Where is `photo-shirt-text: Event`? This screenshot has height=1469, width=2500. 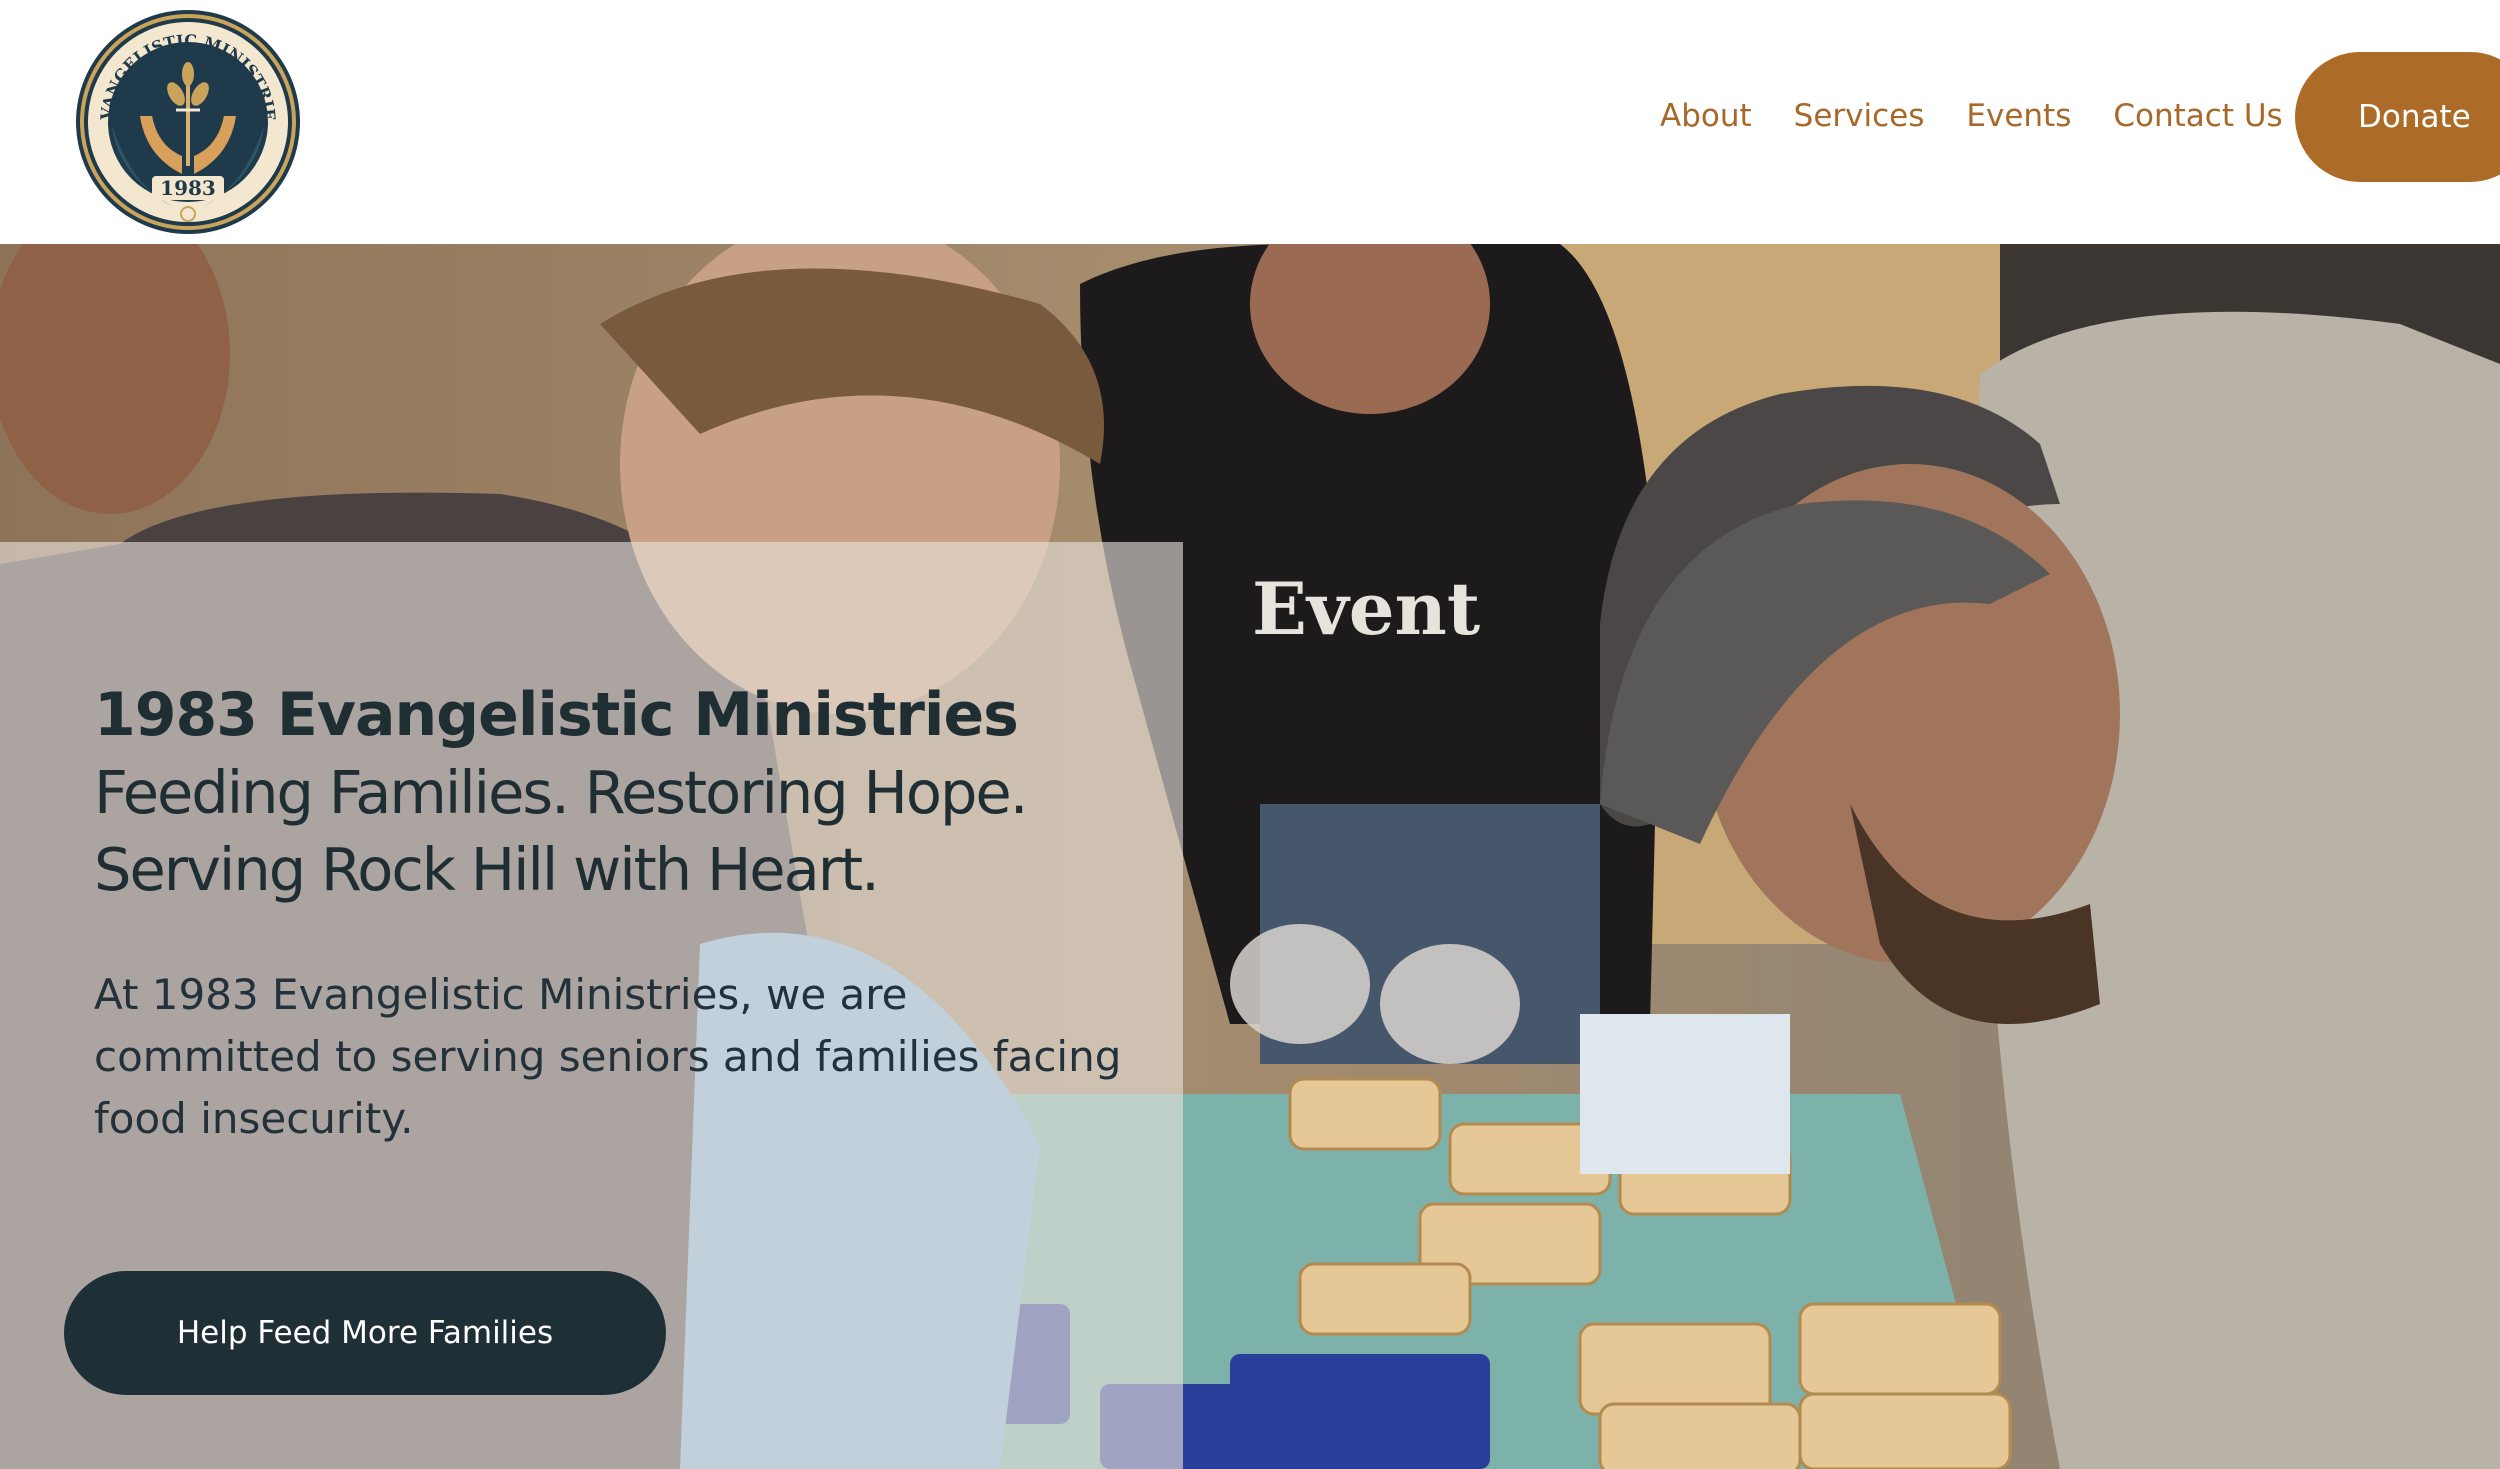 photo-shirt-text: Event is located at coordinates (1366, 608).